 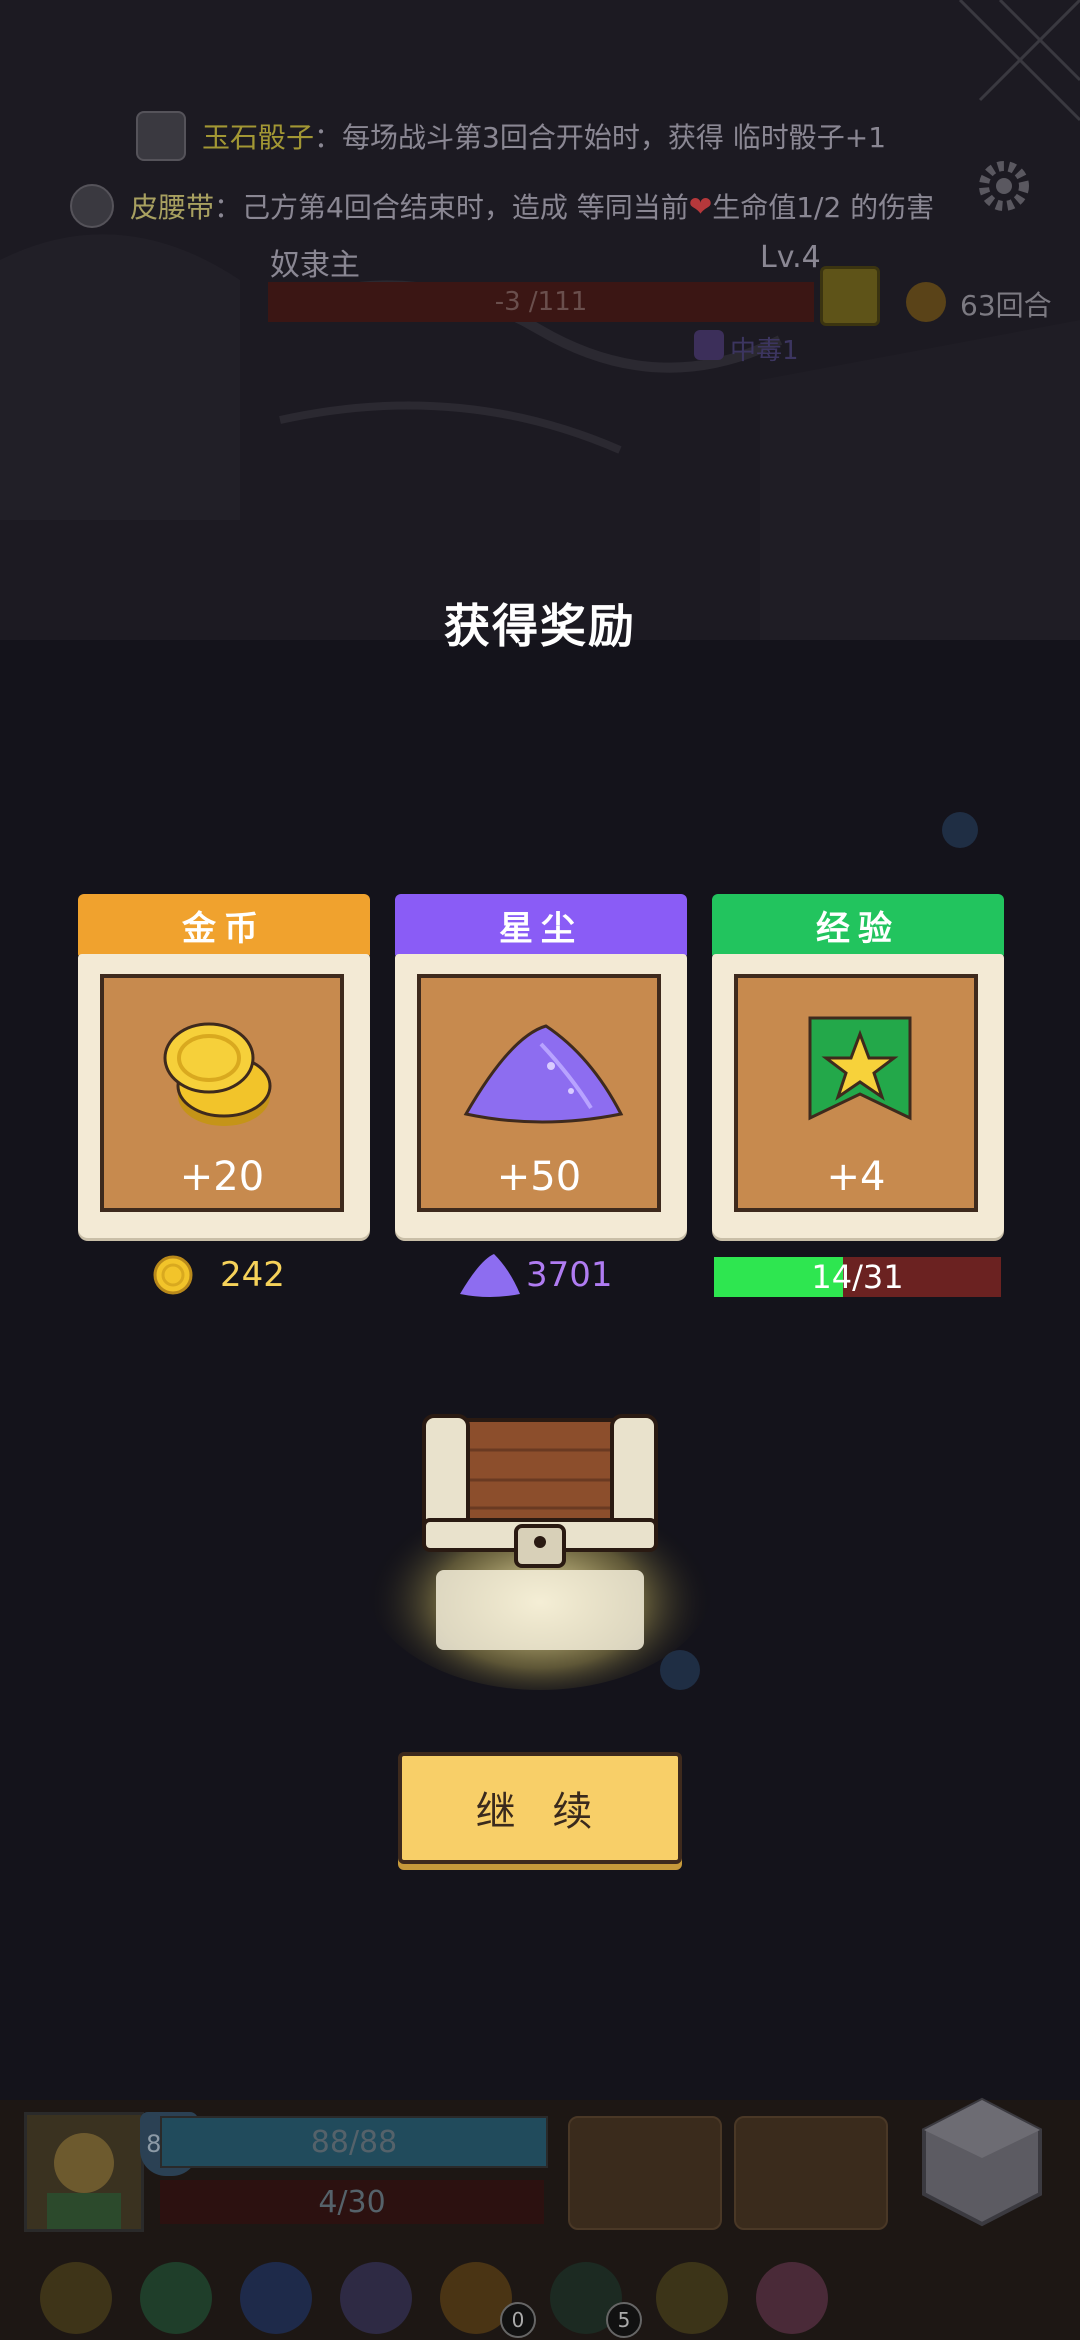 I want to click on bat-relic-icon, so click(x=276, y=2298).